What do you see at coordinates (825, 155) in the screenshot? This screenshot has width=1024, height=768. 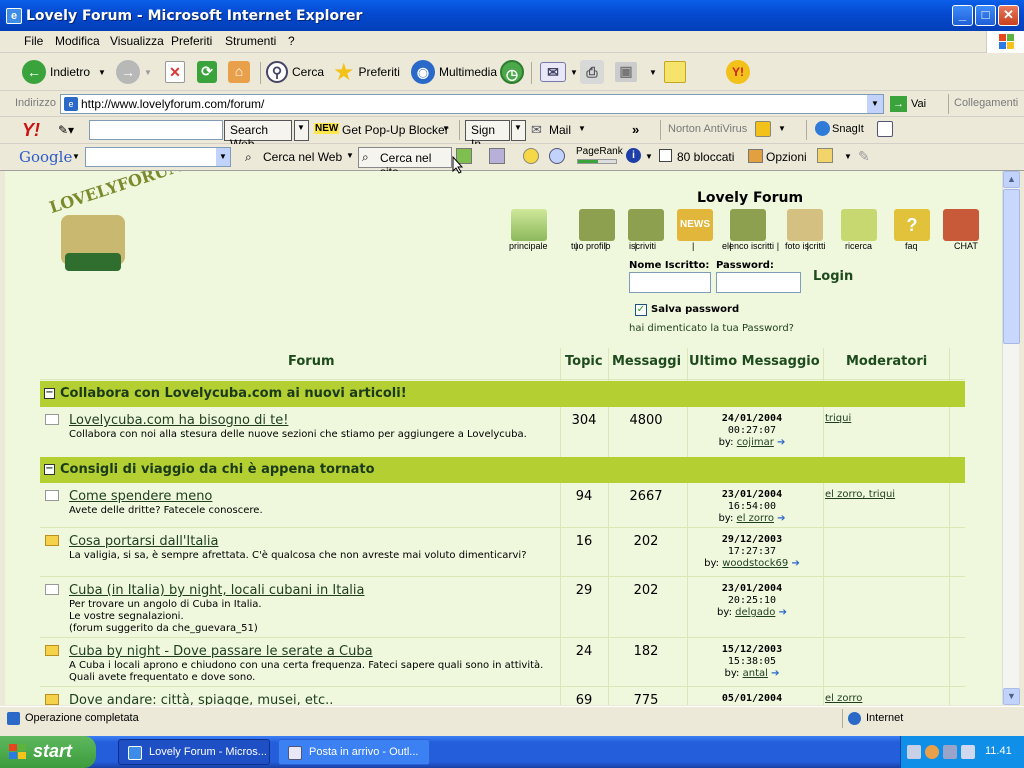 I see `folder-icon` at bounding box center [825, 155].